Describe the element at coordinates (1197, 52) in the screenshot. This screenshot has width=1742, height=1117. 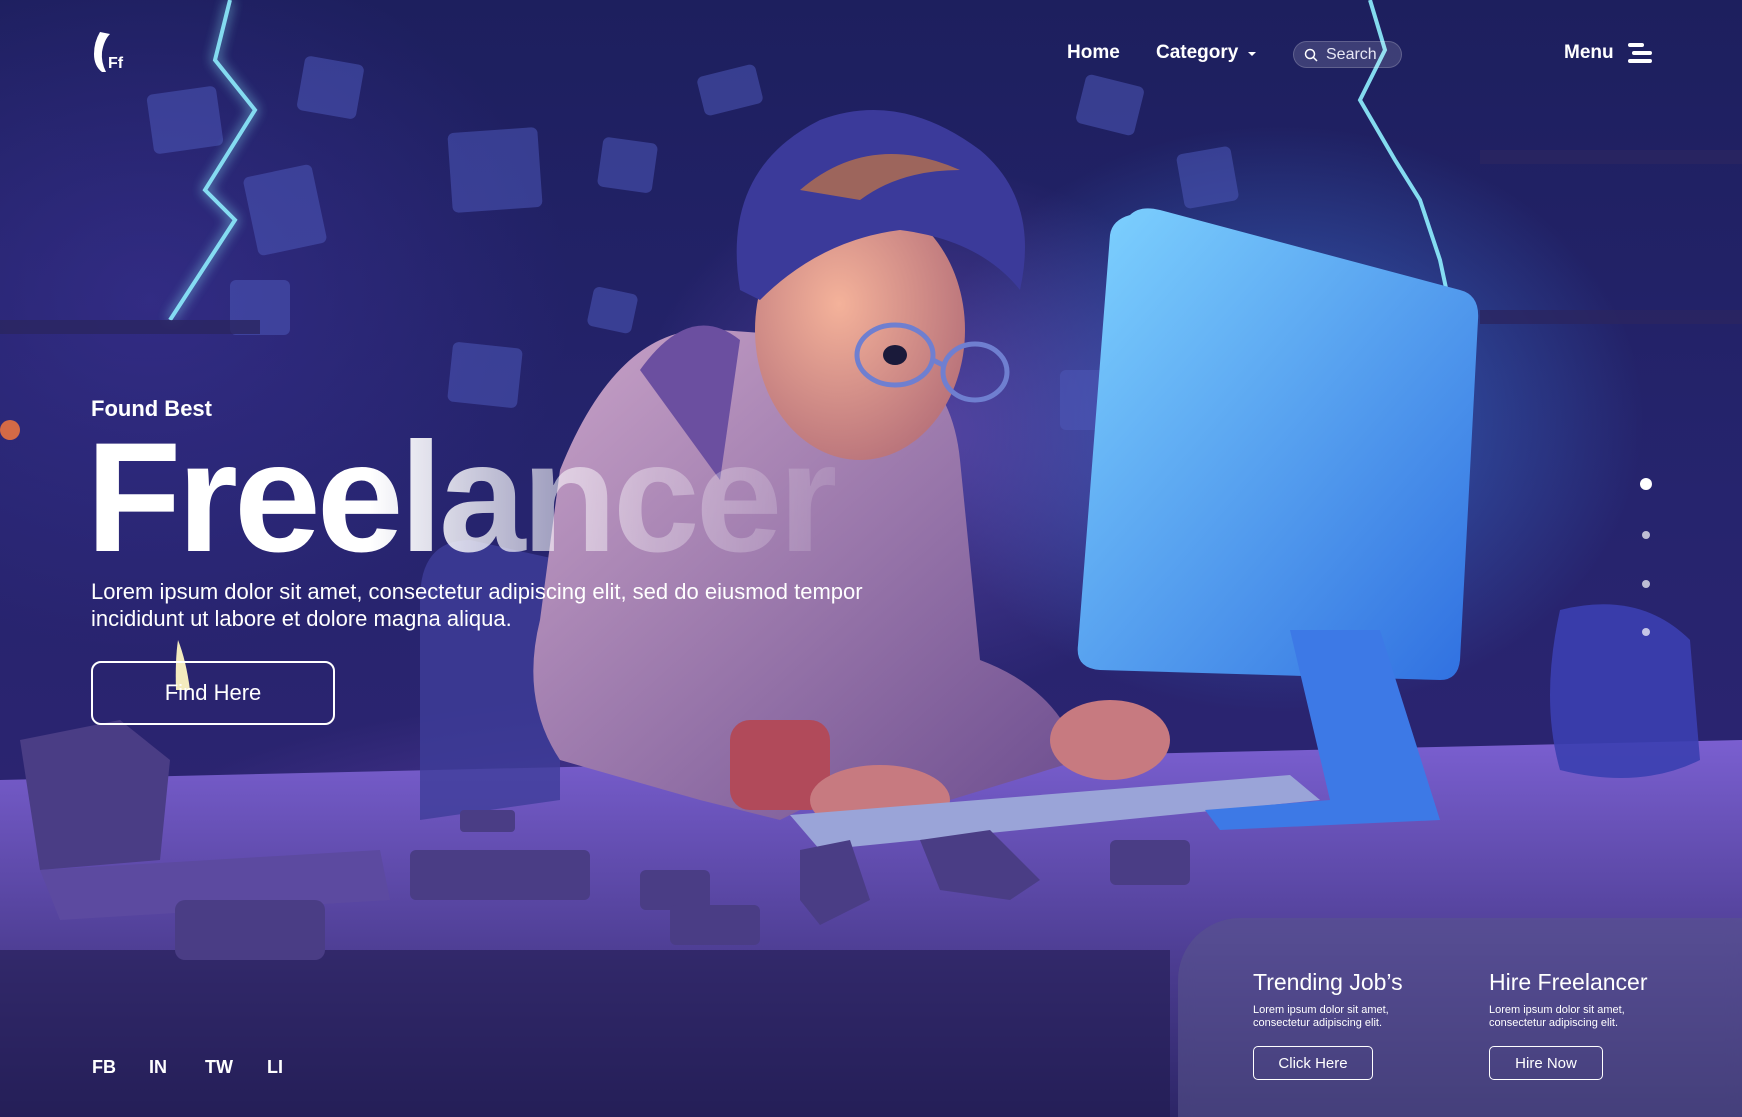
I see `nav-category-label: Category` at that location.